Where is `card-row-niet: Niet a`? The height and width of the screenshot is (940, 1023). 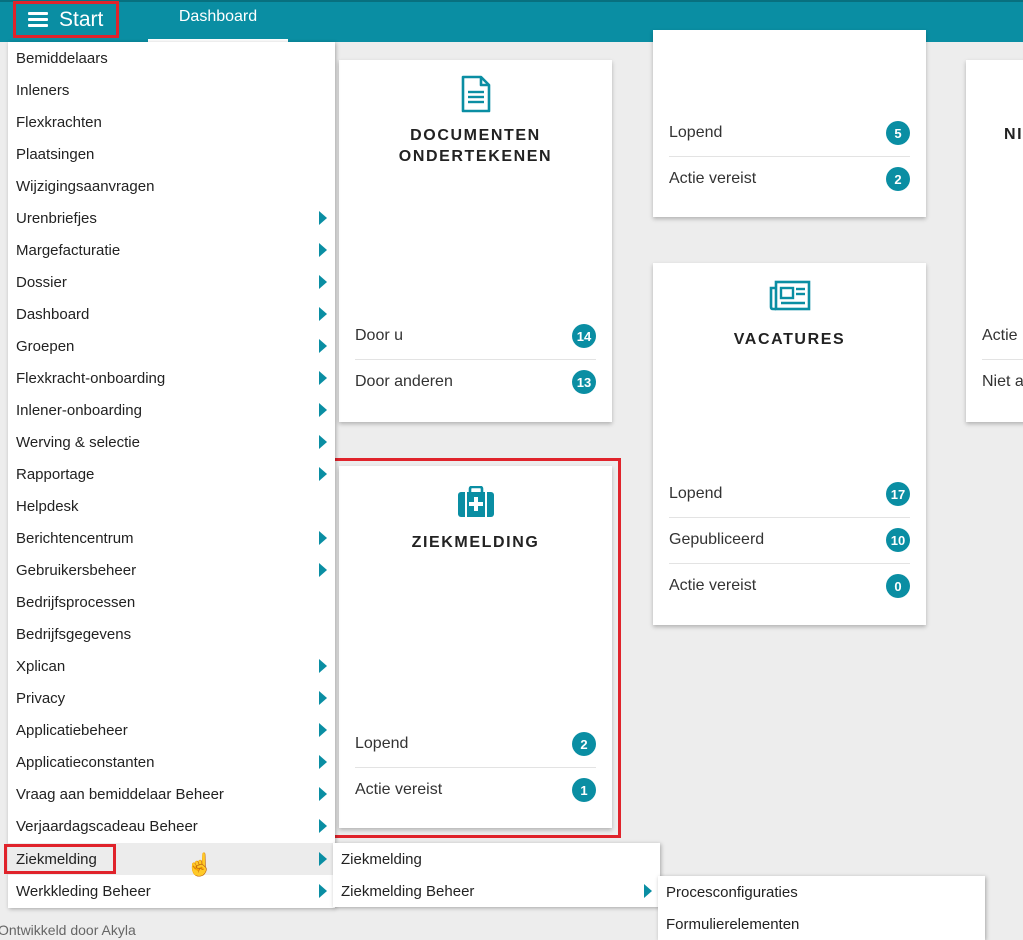 card-row-niet: Niet a is located at coordinates (1002, 382).